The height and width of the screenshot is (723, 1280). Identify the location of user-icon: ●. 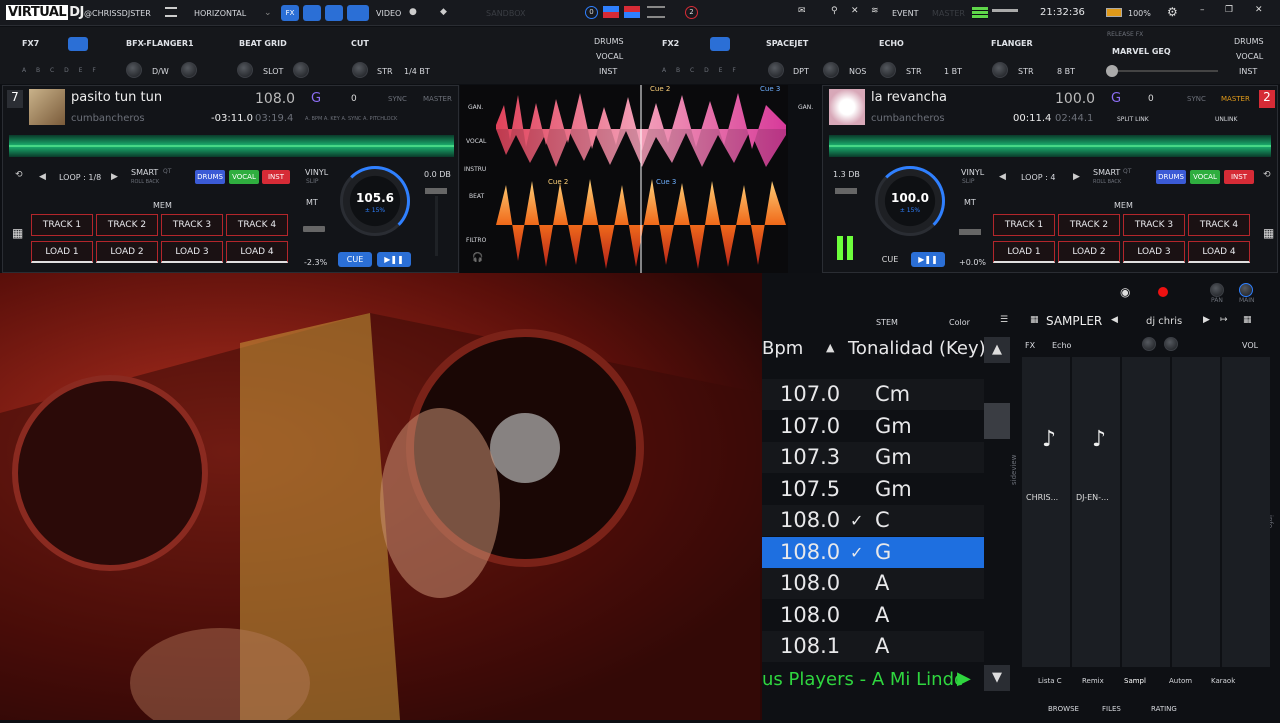
(413, 12).